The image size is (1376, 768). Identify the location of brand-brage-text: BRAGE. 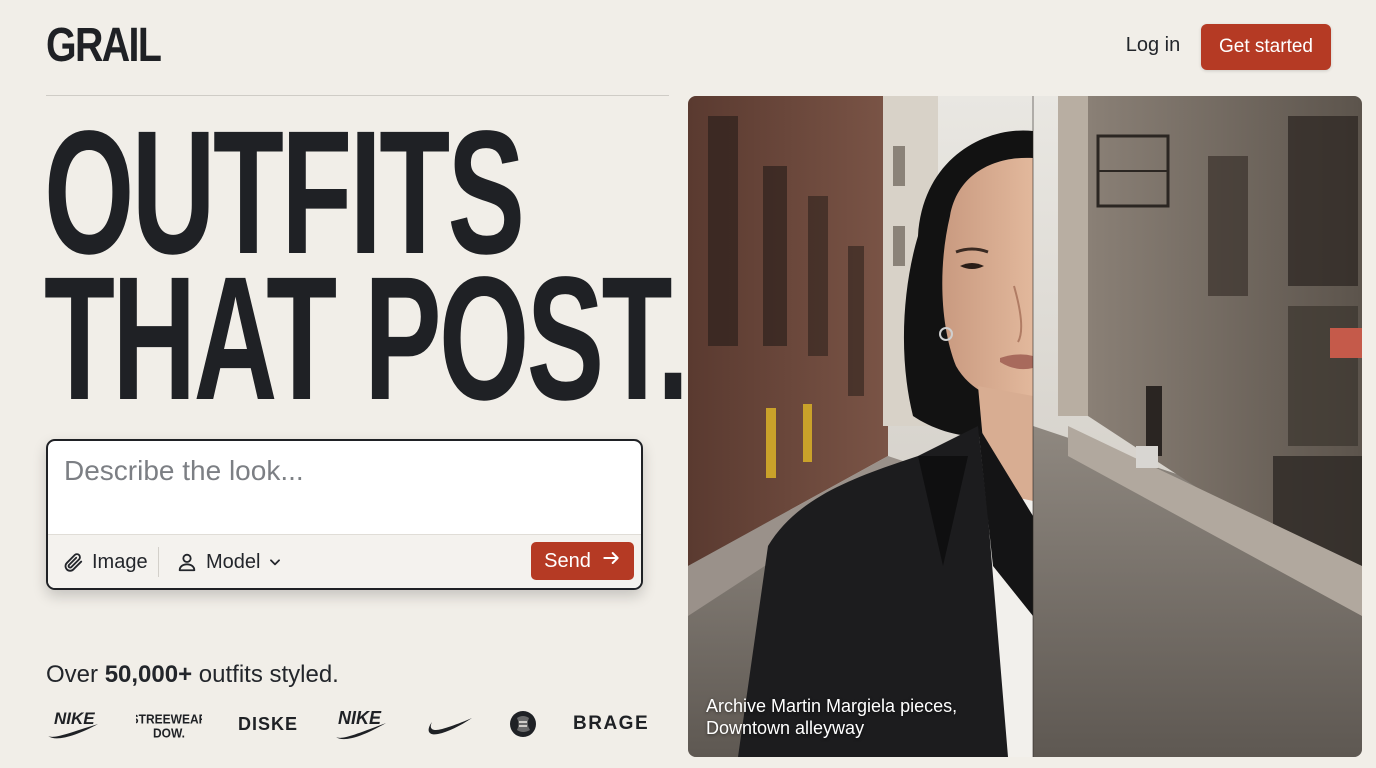
(611, 723).